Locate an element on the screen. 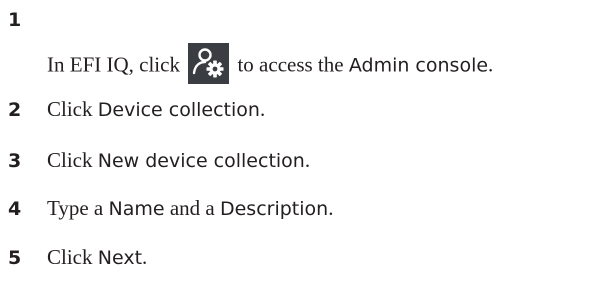 The width and height of the screenshot is (608, 281). step-number: 5 is located at coordinates (15, 258).